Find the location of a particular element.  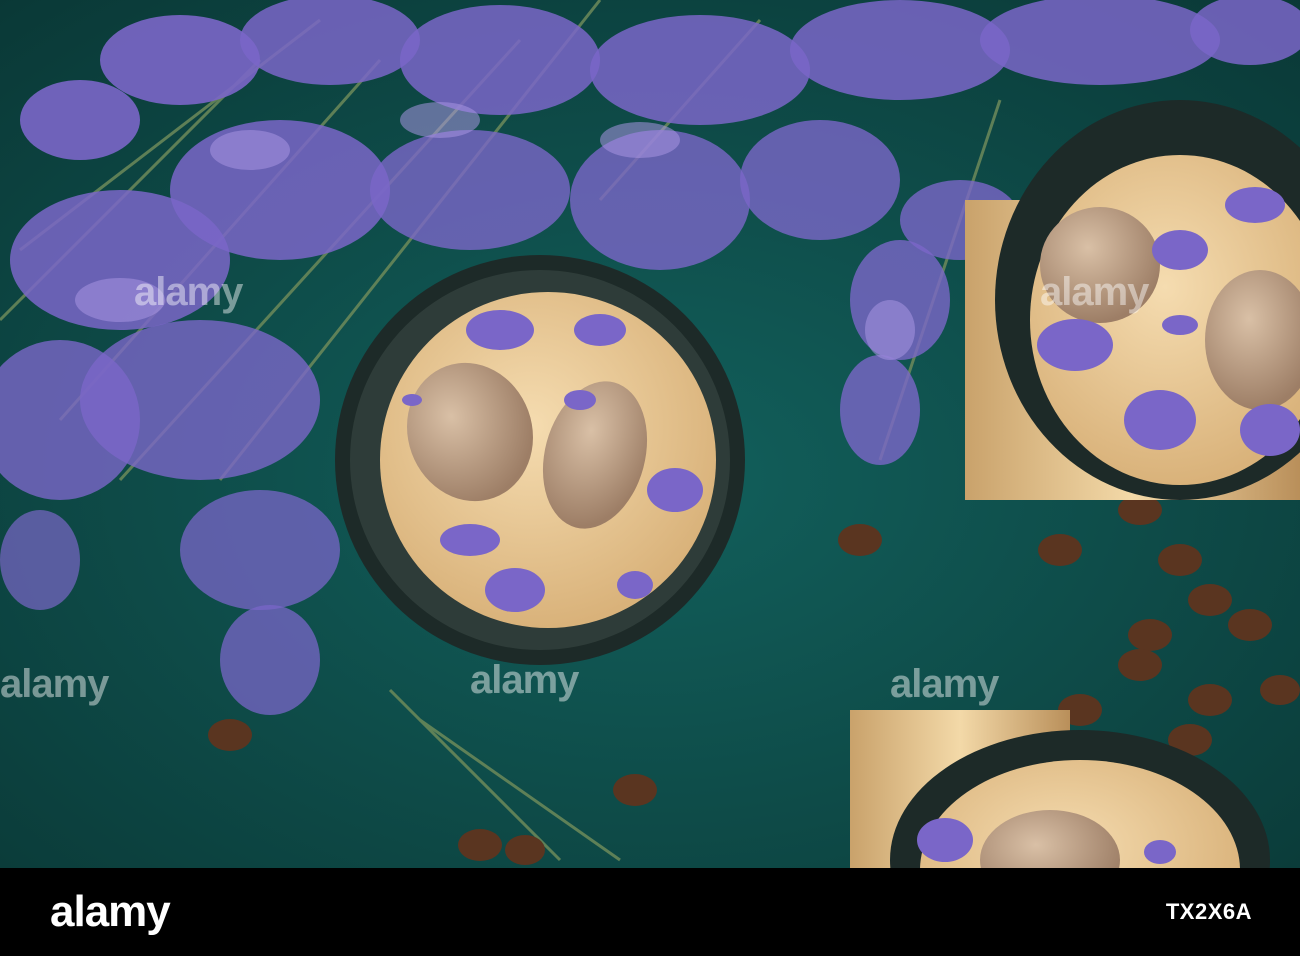

glass-center is located at coordinates (540, 460).